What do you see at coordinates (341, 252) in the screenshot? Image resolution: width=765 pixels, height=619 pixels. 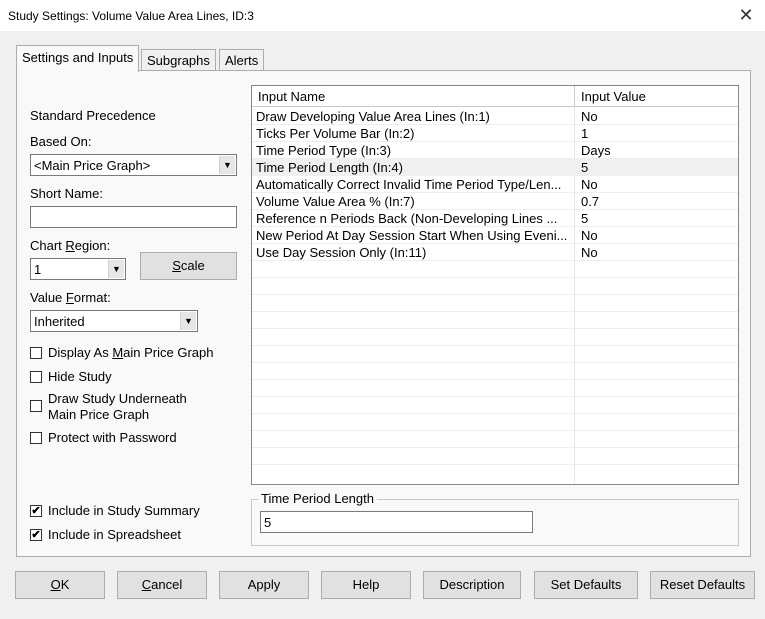 I see `input-name-cell: Use Day Session Only (In:11)` at bounding box center [341, 252].